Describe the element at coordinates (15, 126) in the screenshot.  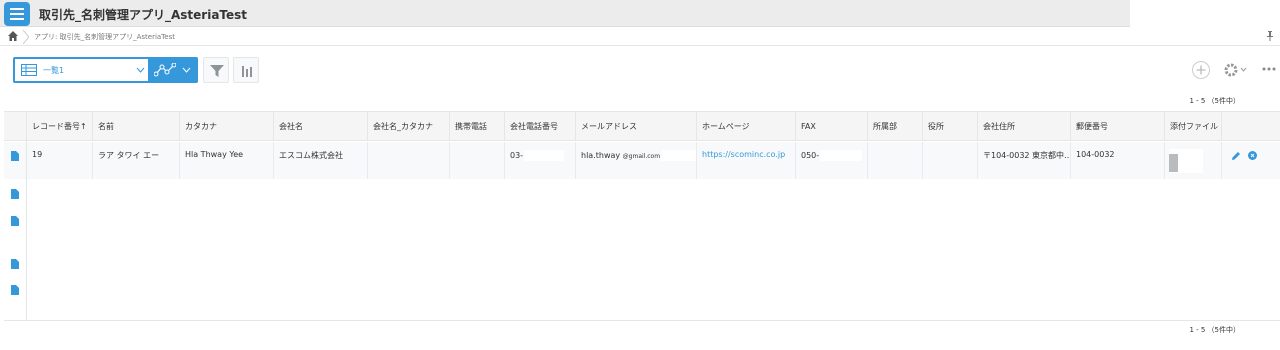
I see `header-blank` at that location.